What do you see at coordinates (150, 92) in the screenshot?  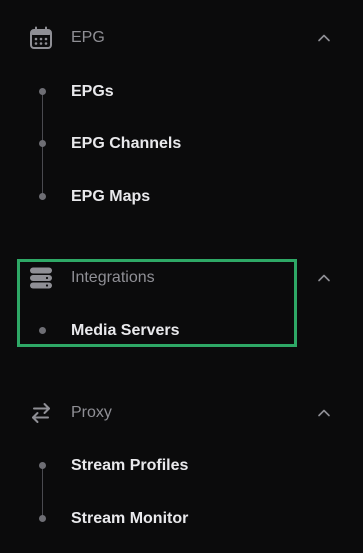 I see `nav-item-epgs: EPGs` at bounding box center [150, 92].